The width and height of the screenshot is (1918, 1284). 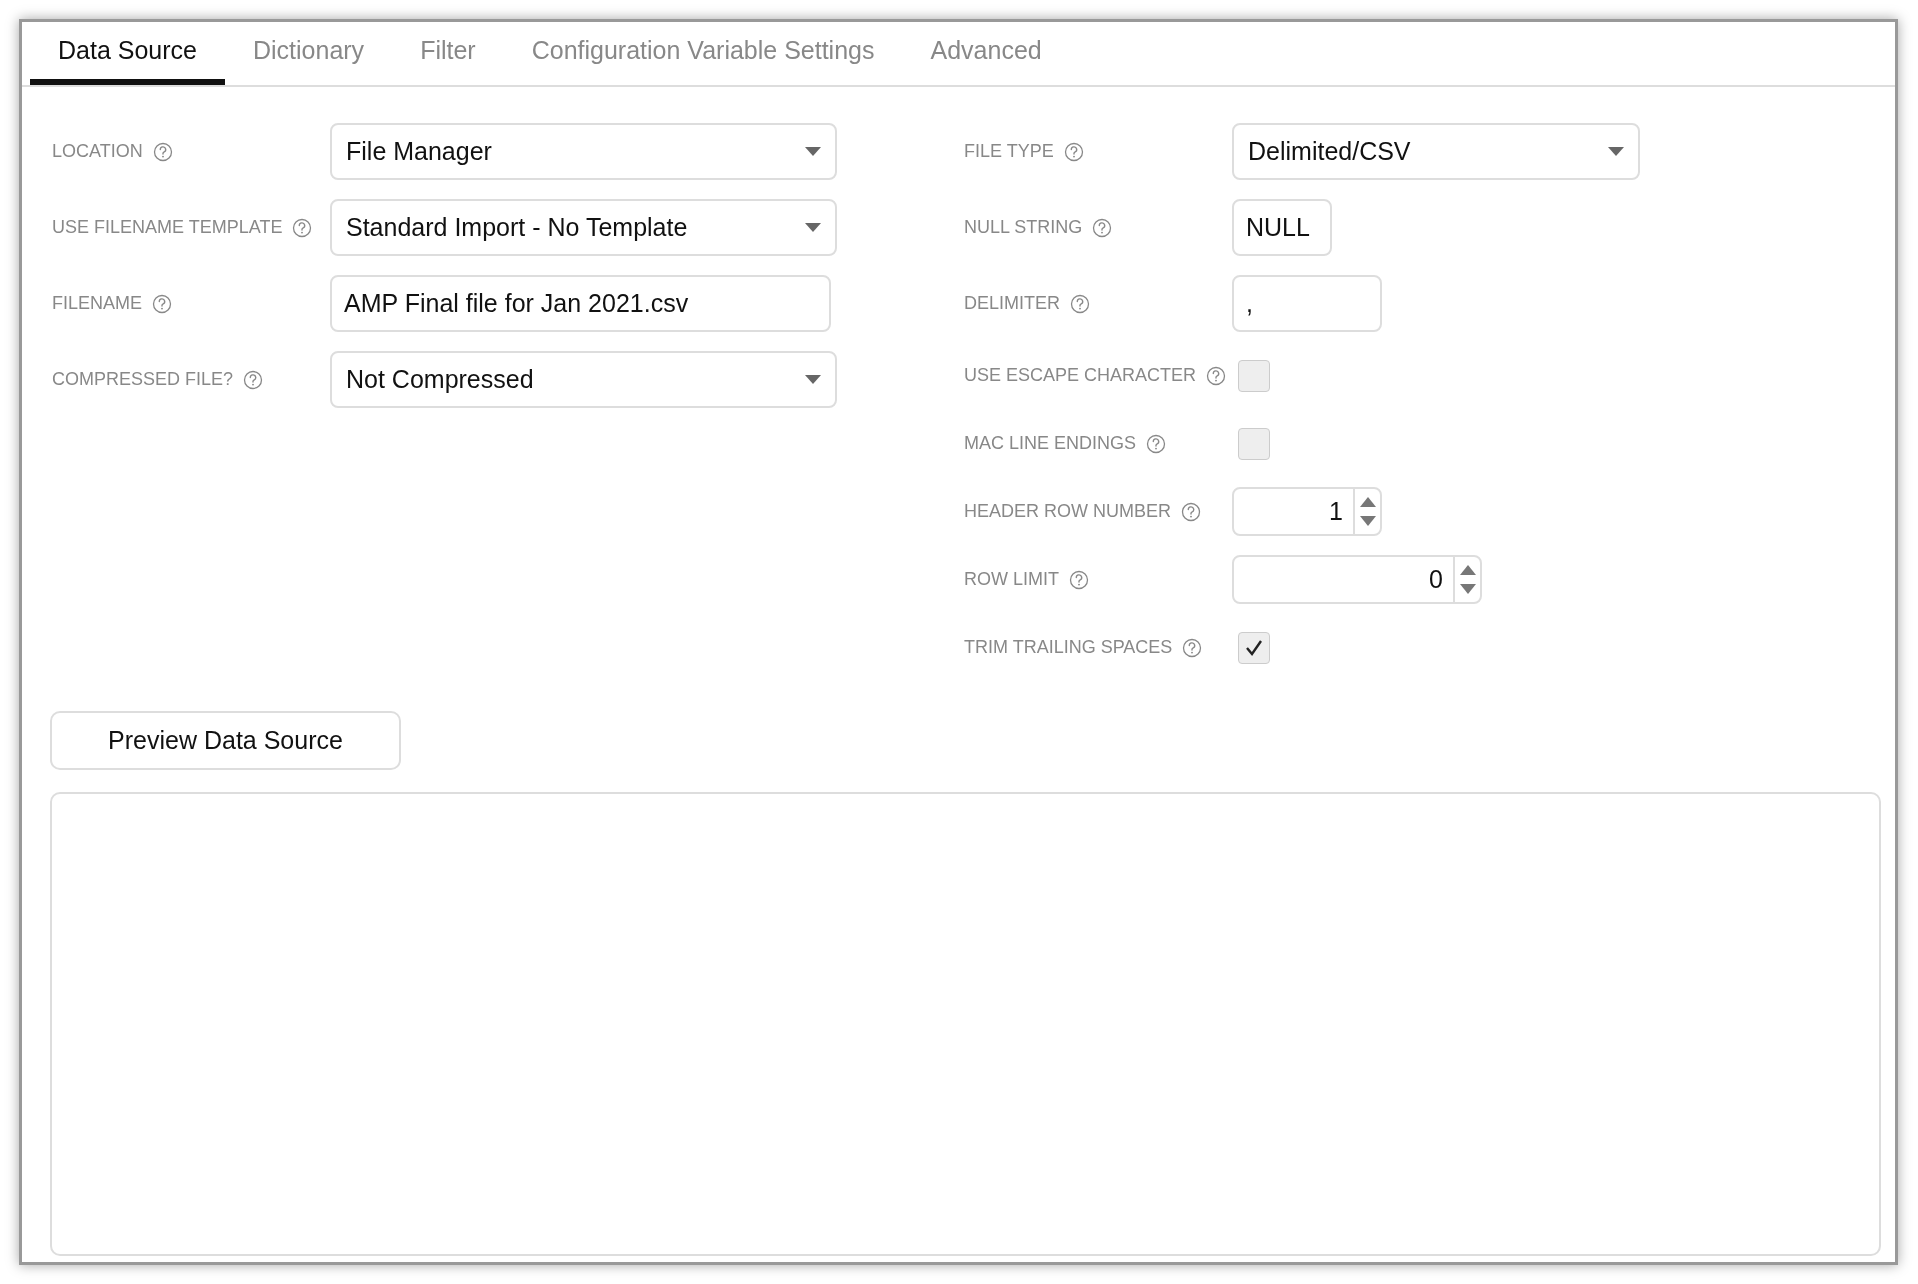 I want to click on tab: Dictionary, so click(x=308, y=53).